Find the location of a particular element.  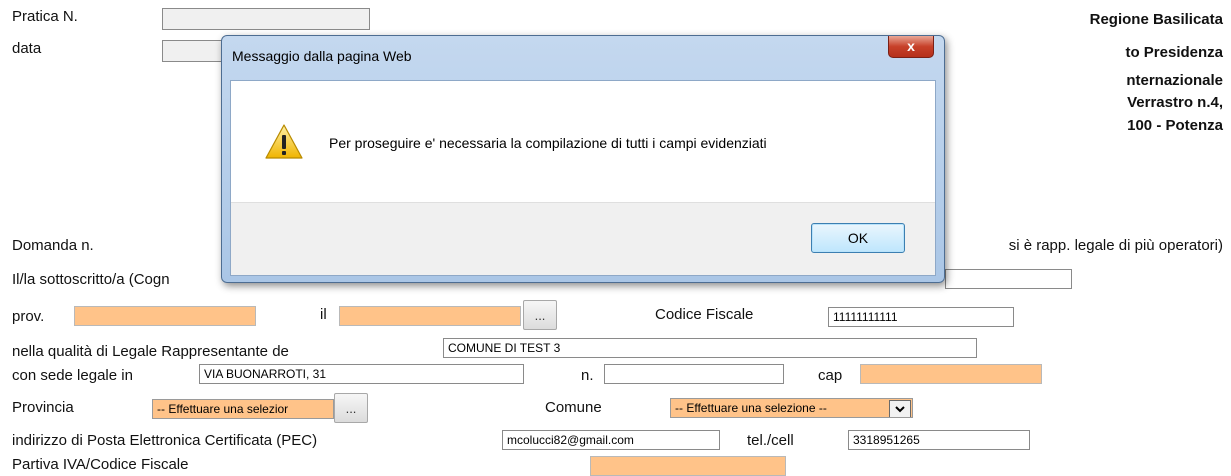

cf-label: Codice Fiscale is located at coordinates (704, 314).